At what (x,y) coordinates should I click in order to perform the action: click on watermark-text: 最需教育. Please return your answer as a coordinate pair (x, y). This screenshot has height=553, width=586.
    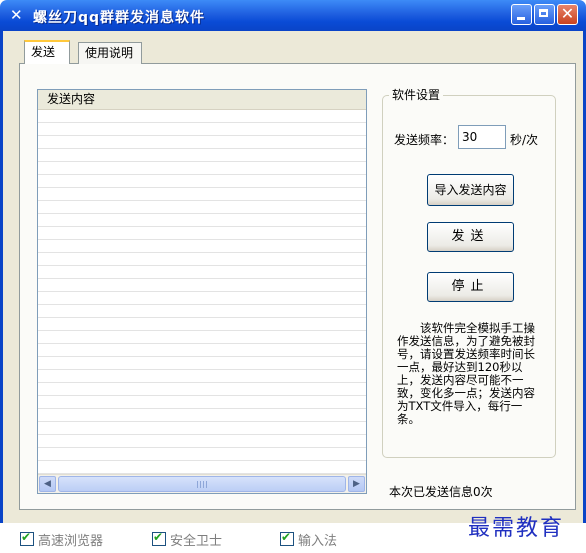
    Looking at the image, I should click on (516, 528).